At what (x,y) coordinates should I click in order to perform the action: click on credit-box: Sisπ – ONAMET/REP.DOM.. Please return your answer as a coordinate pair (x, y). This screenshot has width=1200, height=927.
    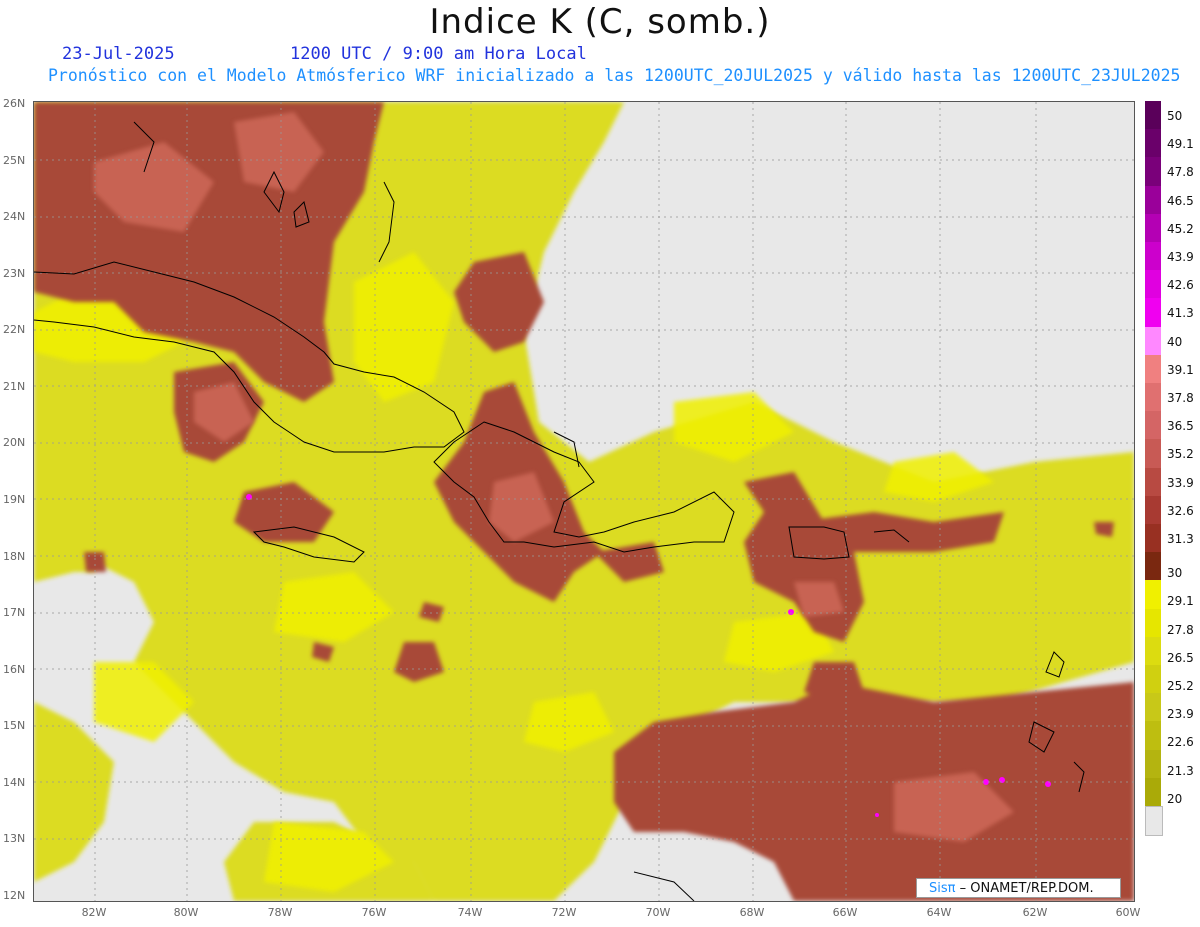
    Looking at the image, I should click on (1018, 888).